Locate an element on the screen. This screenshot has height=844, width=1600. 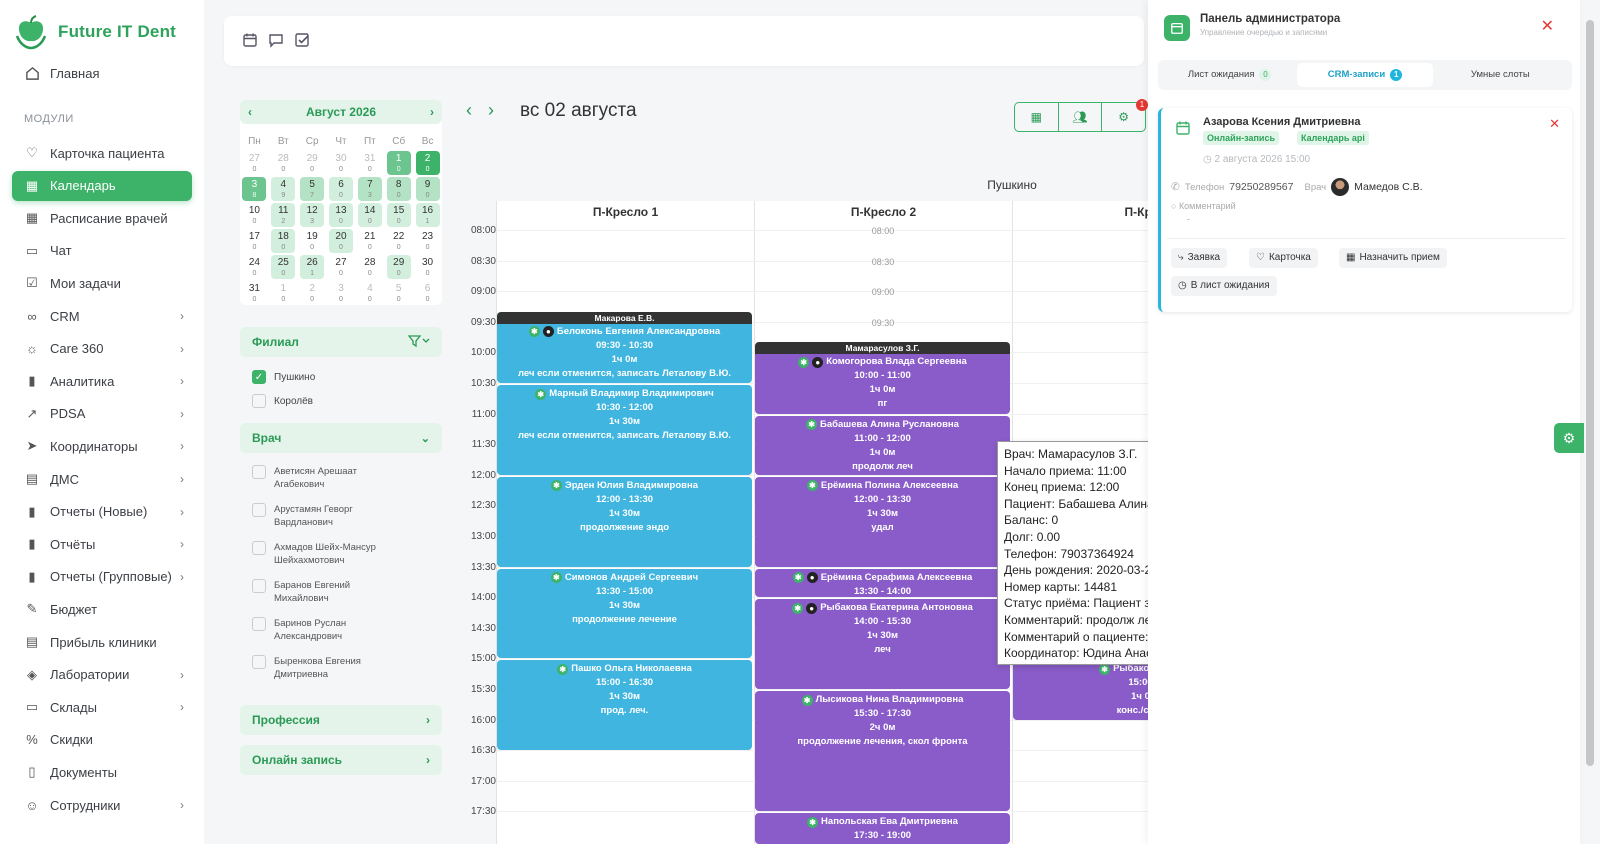
schedule-appointment-button: ▦ Назначить прием is located at coordinates (1393, 258).